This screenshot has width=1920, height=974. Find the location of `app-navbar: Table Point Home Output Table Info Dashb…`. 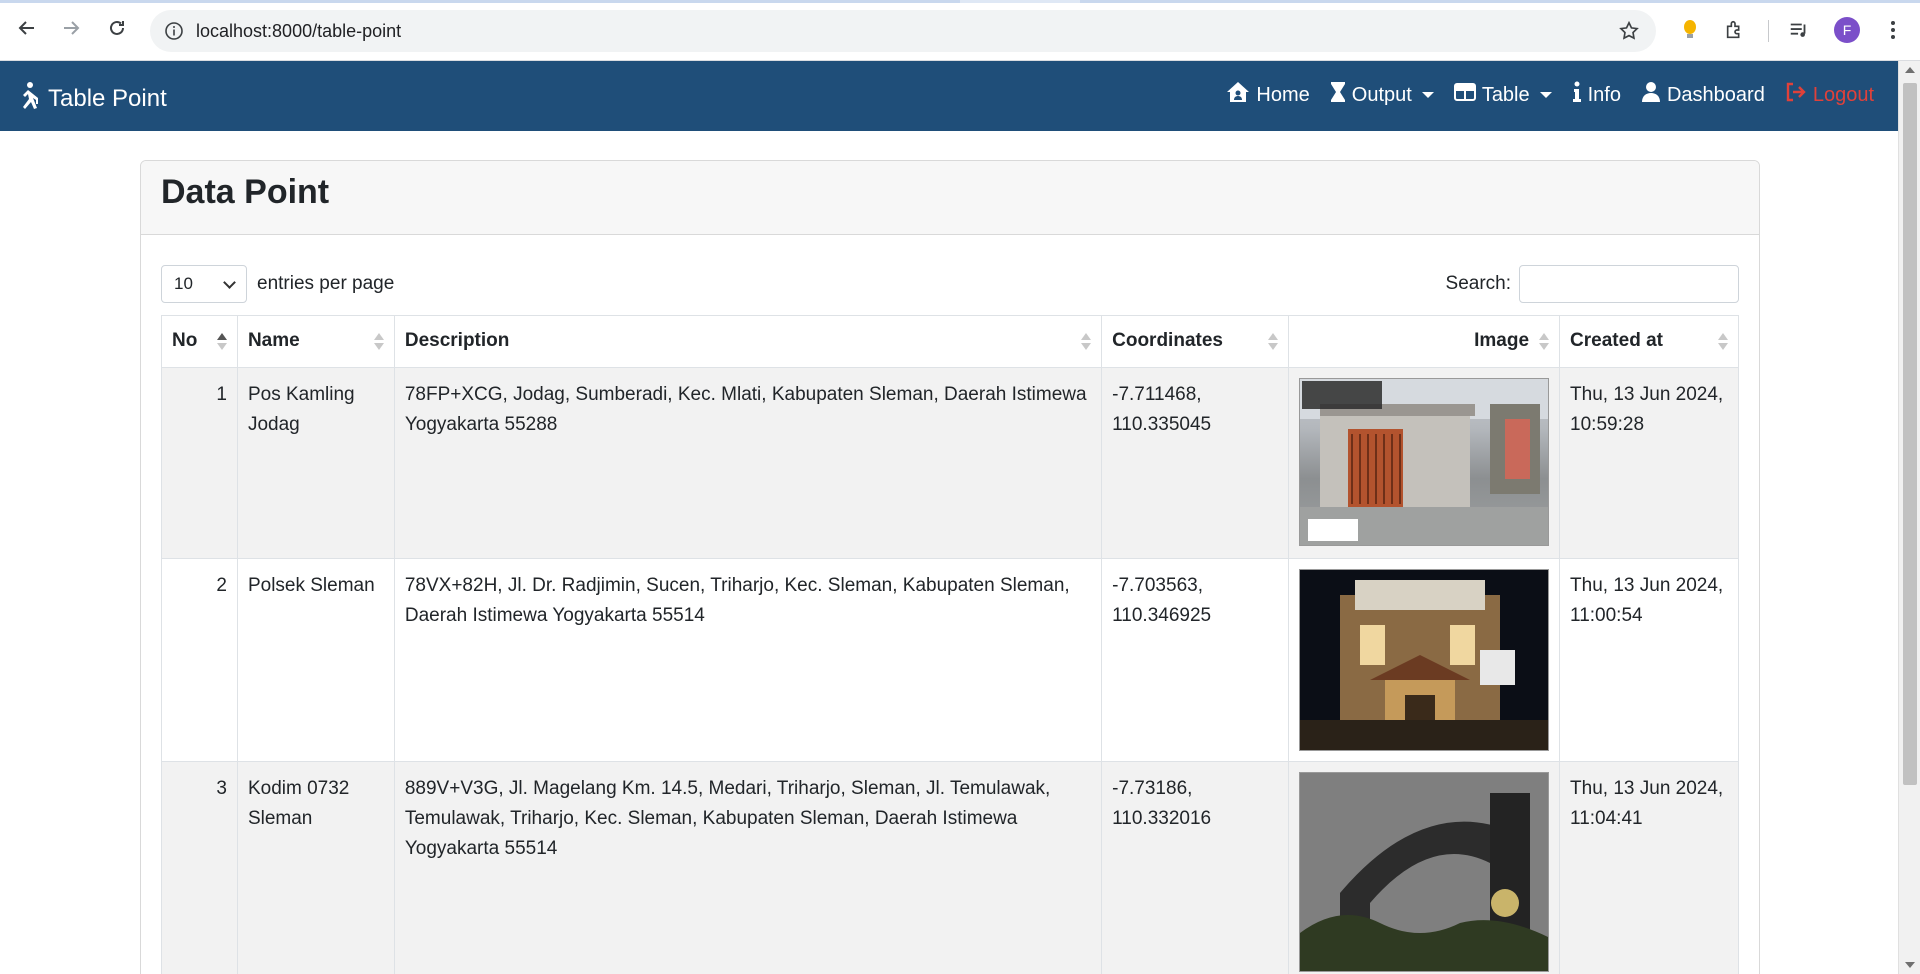

app-navbar: Table Point Home Output Table Info Dashb… is located at coordinates (949, 96).